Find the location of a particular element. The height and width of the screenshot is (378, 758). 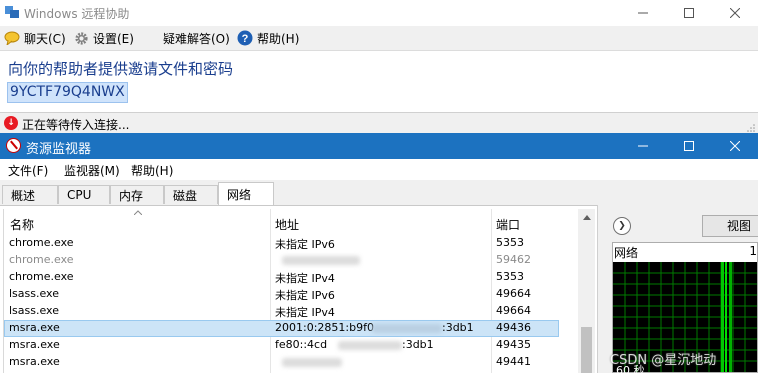

resize-grip-icon is located at coordinates (750, 128).